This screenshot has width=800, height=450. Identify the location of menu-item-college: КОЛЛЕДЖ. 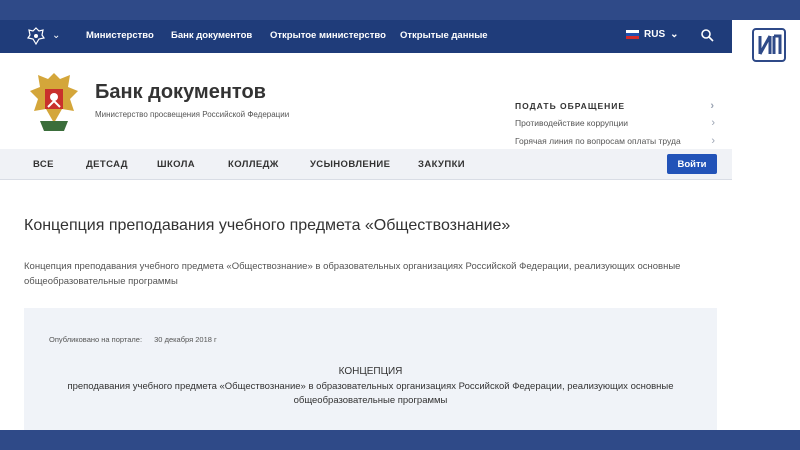
(253, 164).